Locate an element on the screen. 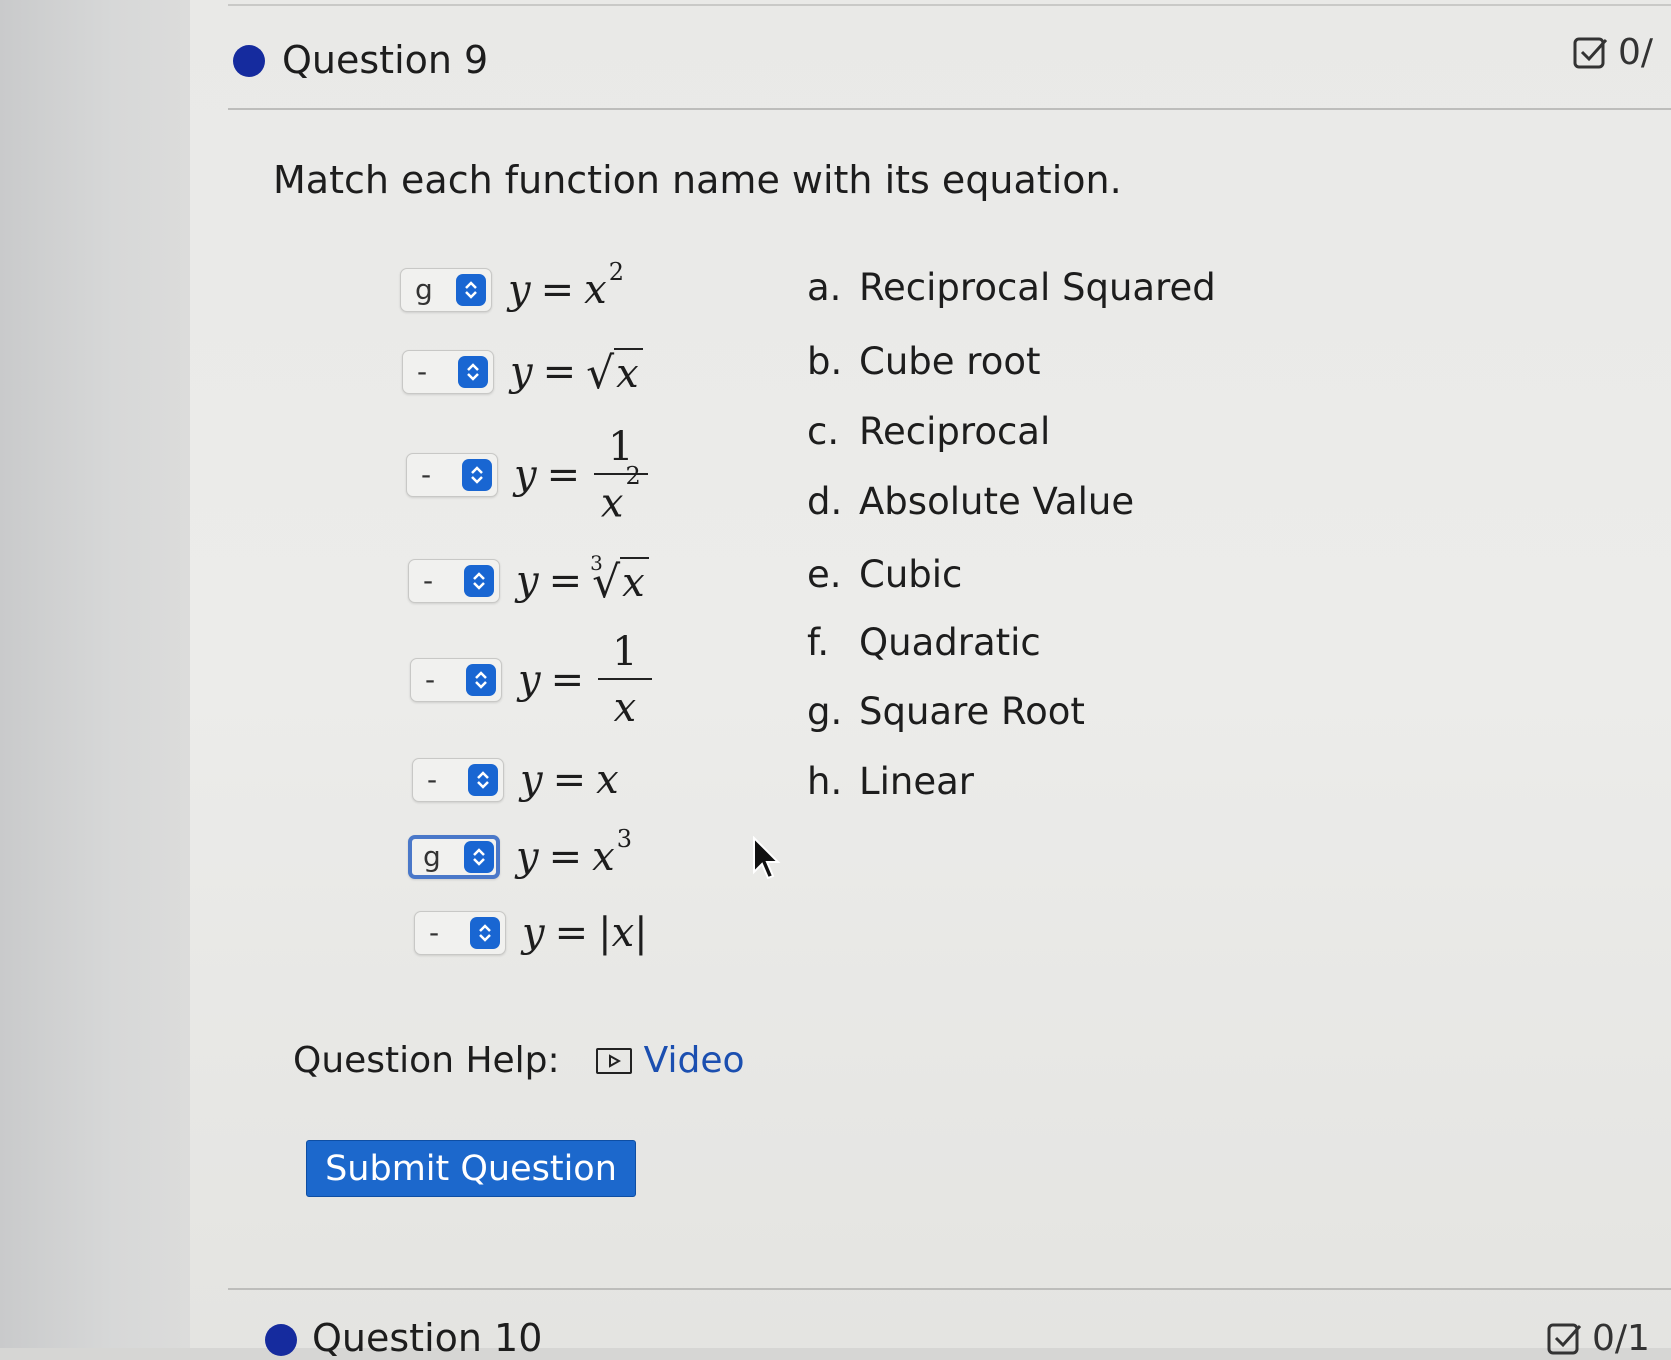 The image size is (1671, 1360). equation-linear: y = x is located at coordinates (569, 780).